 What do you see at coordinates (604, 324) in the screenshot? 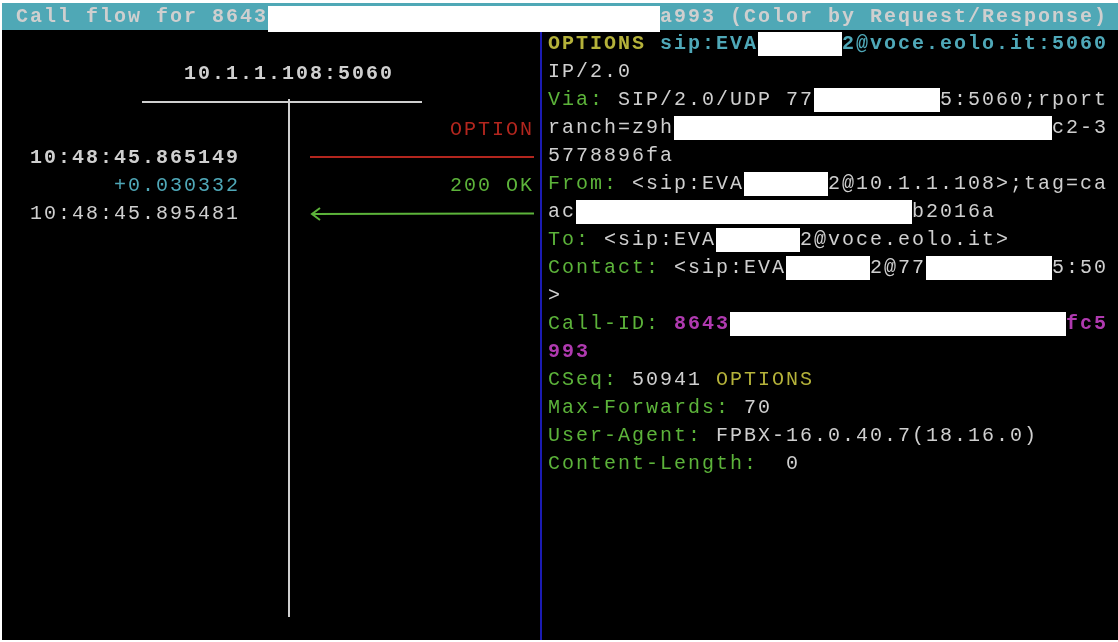
I see `header-name: Call-ID:` at bounding box center [604, 324].